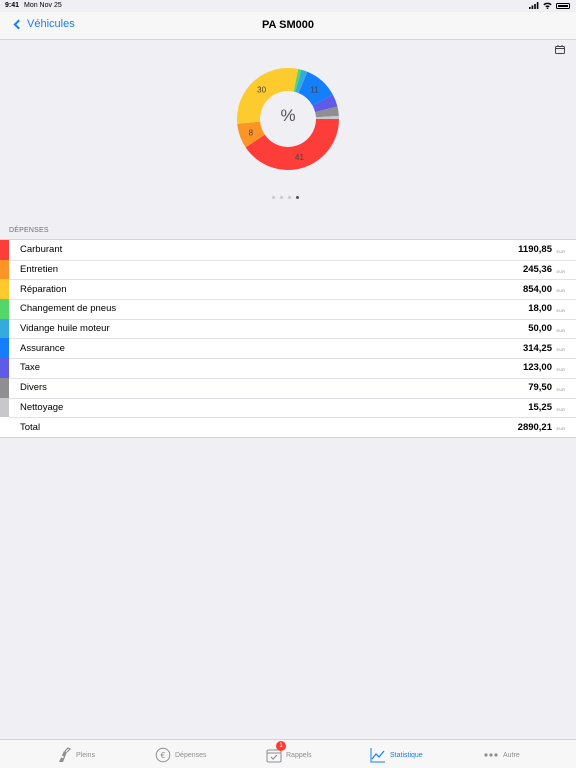  I want to click on table-row: Assurance 314,25 EUR, so click(288, 348).